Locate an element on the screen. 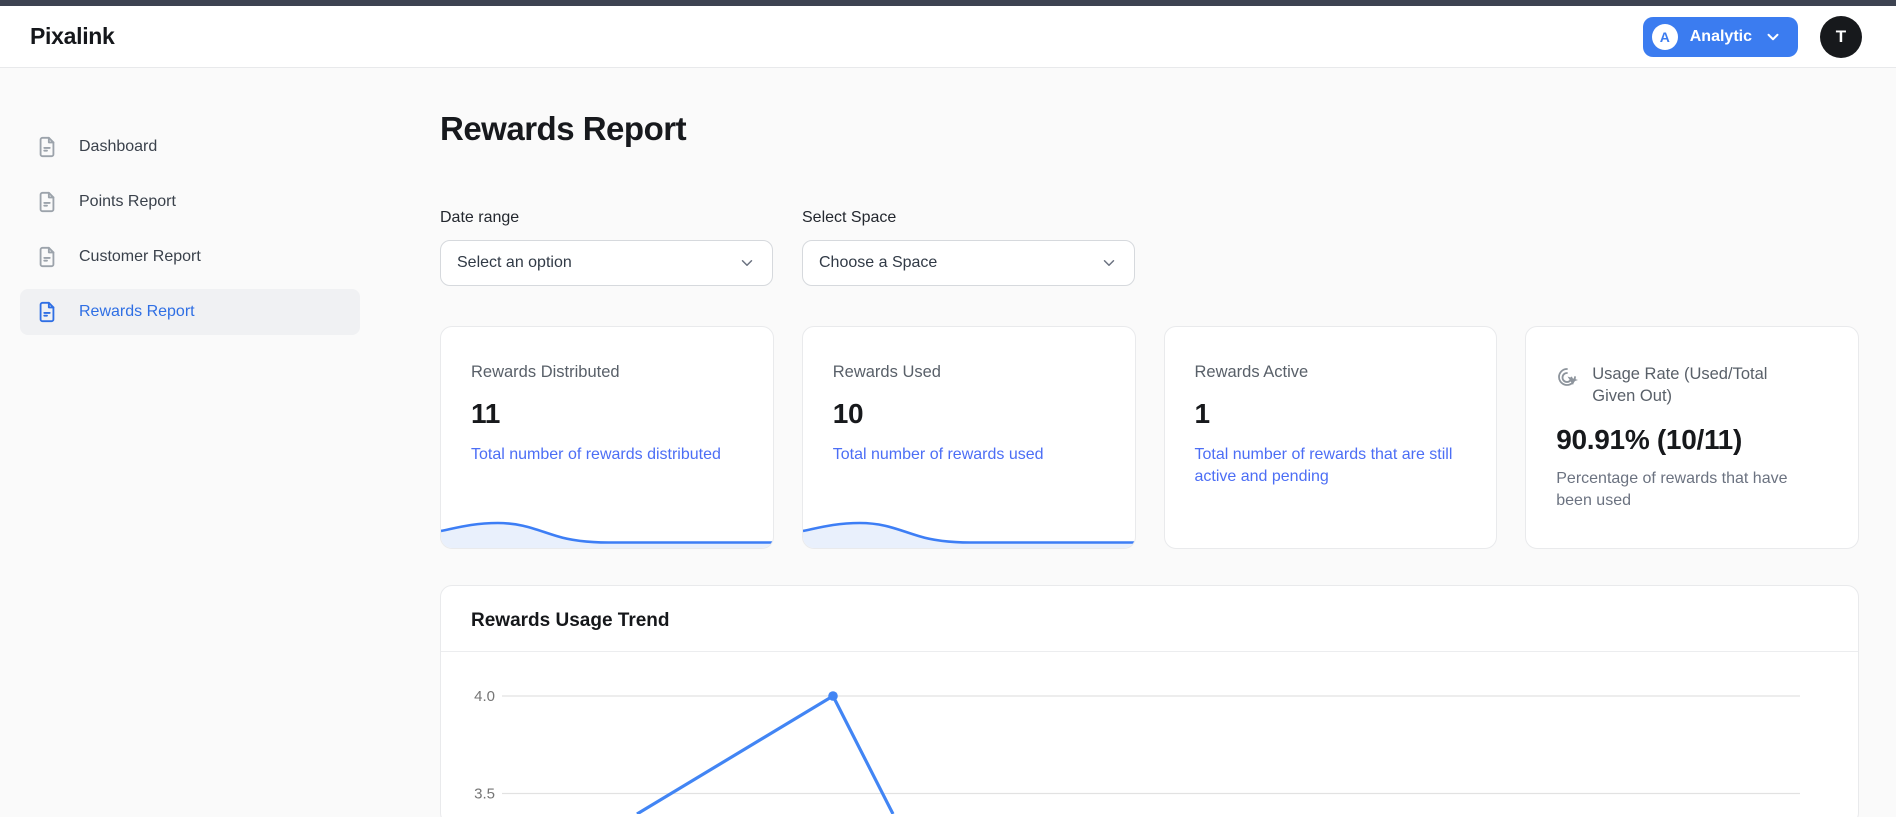 The height and width of the screenshot is (817, 1896). sidebar-item-label: Customer Report is located at coordinates (140, 256).